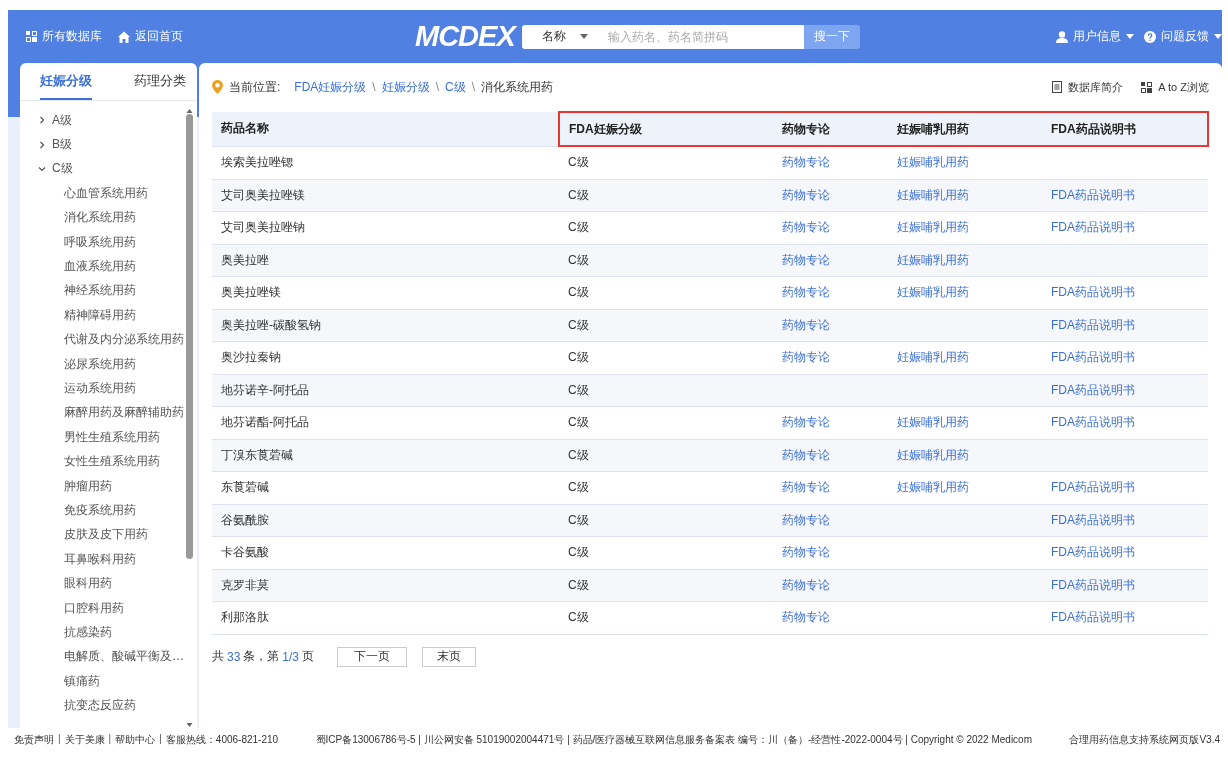 The height and width of the screenshot is (760, 1228). Describe the element at coordinates (111, 291) in the screenshot. I see `tree-item: 神经系统用药` at that location.